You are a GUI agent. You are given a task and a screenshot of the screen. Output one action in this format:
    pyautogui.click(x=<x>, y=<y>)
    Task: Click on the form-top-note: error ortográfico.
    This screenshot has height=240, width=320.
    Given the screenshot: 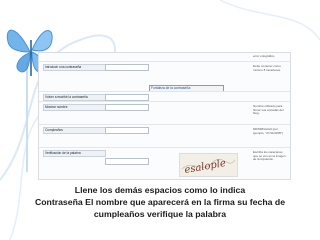 What is the action you would take?
    pyautogui.click(x=264, y=56)
    